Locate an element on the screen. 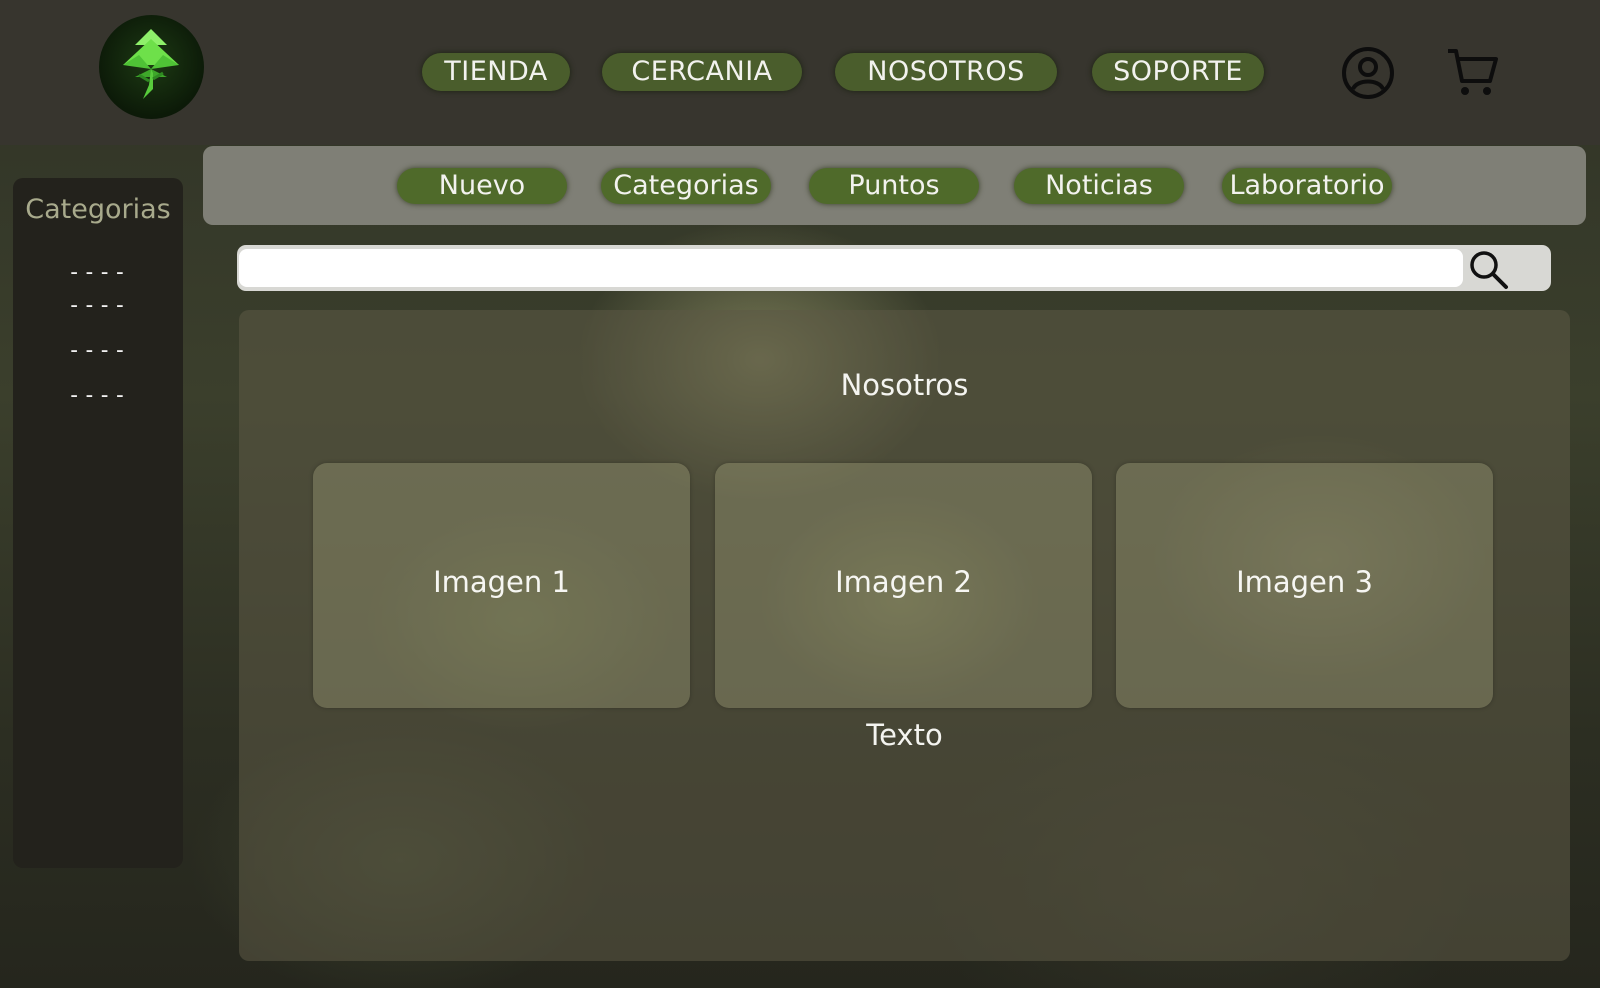  subnav-noticias: Noticias is located at coordinates (1099, 186).